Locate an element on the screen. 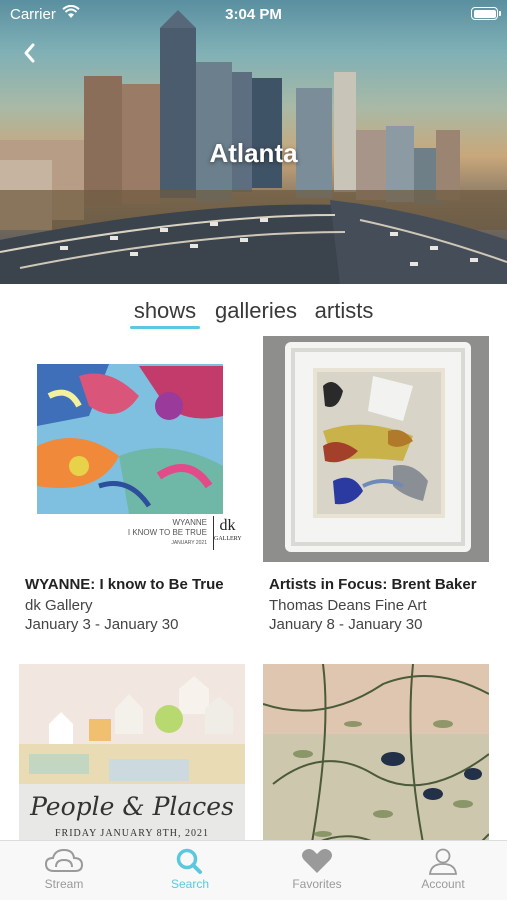  tabbar-stream: Stream is located at coordinates (64, 869).